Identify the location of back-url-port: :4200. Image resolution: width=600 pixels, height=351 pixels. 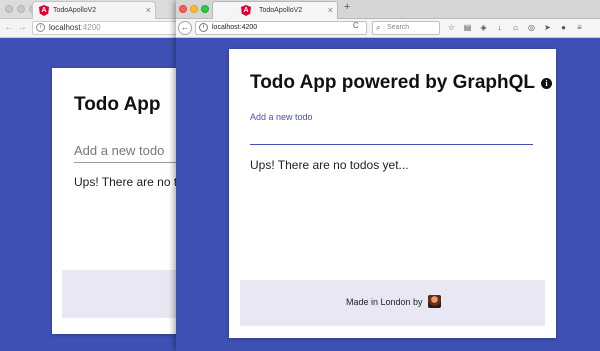
(90, 27).